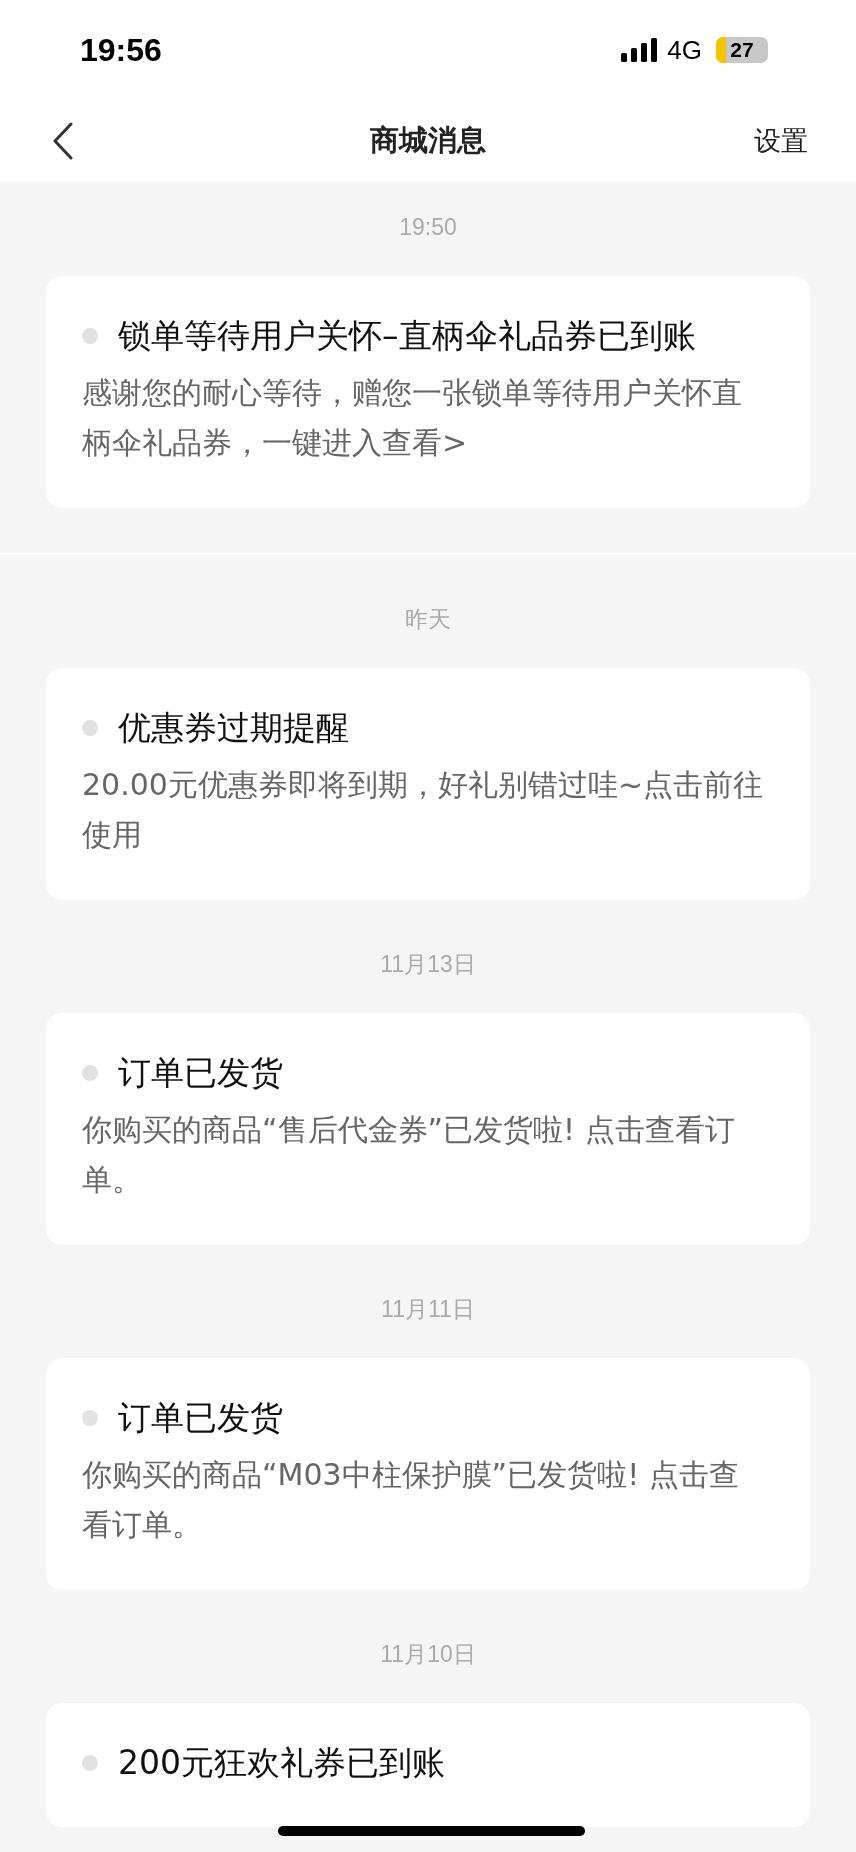 Image resolution: width=856 pixels, height=1852 pixels. I want to click on settings-link: 设置, so click(781, 141).